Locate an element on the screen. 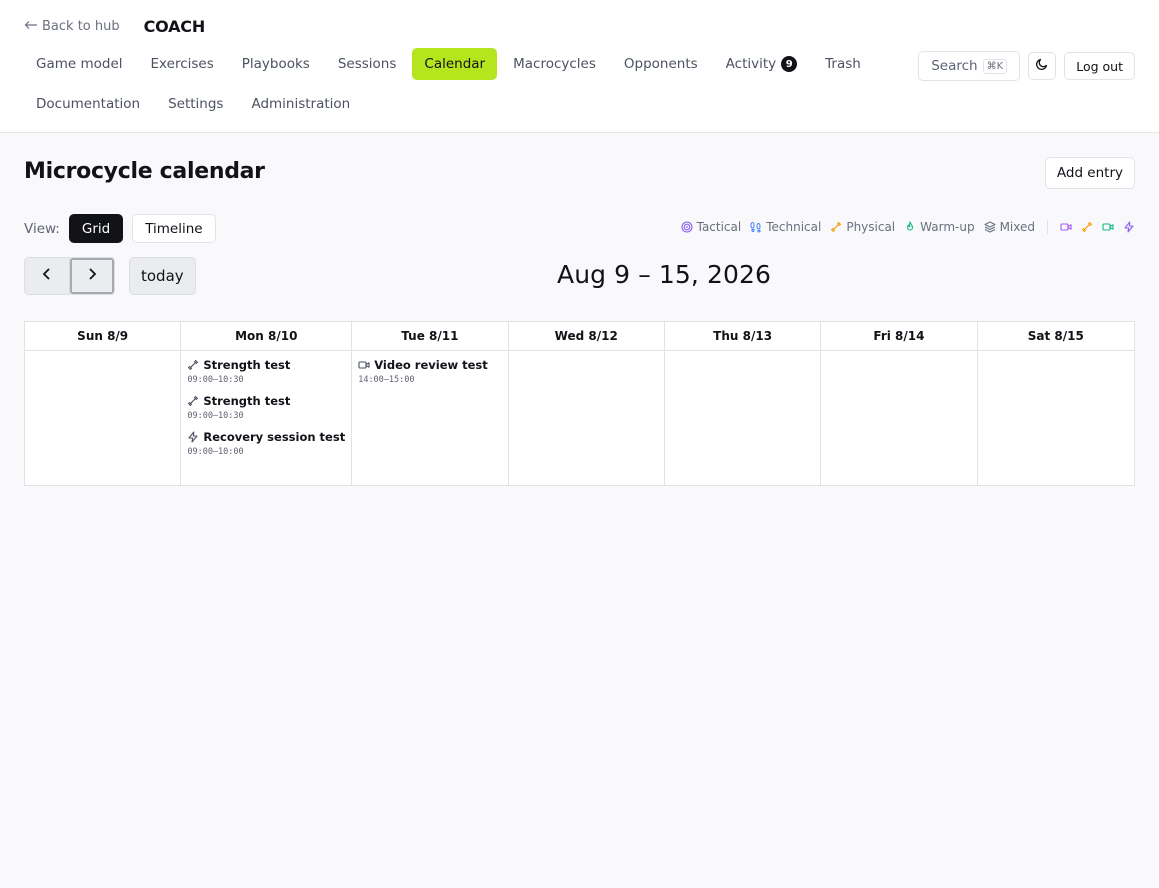  legend-item-tactical: Tactical is located at coordinates (711, 227).